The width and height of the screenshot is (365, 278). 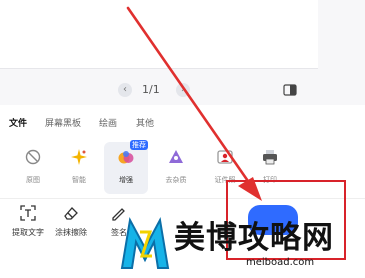 What do you see at coordinates (139, 145) in the screenshot?
I see `recommend-badge: 推荐` at bounding box center [139, 145].